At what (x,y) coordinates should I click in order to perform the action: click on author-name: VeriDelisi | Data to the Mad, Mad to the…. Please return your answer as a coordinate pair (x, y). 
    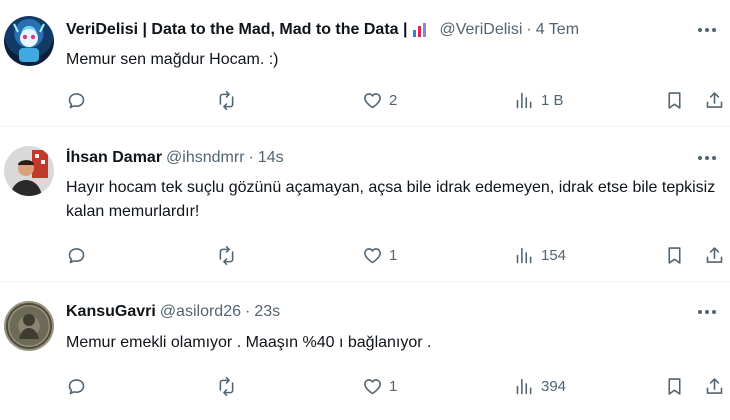
    Looking at the image, I should click on (236, 30).